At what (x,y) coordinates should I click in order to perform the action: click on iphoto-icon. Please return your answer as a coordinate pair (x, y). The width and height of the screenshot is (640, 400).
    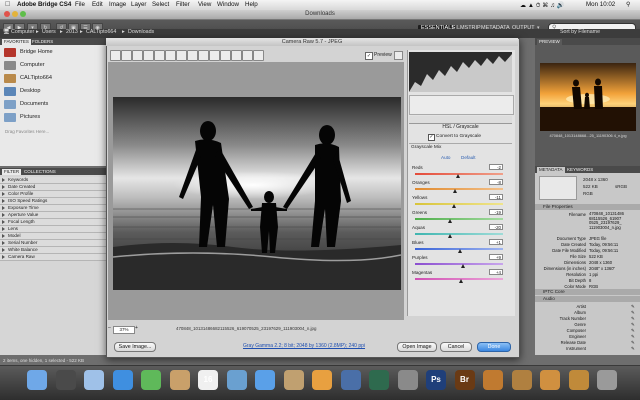
    Looking at the image, I should click on (236, 380).